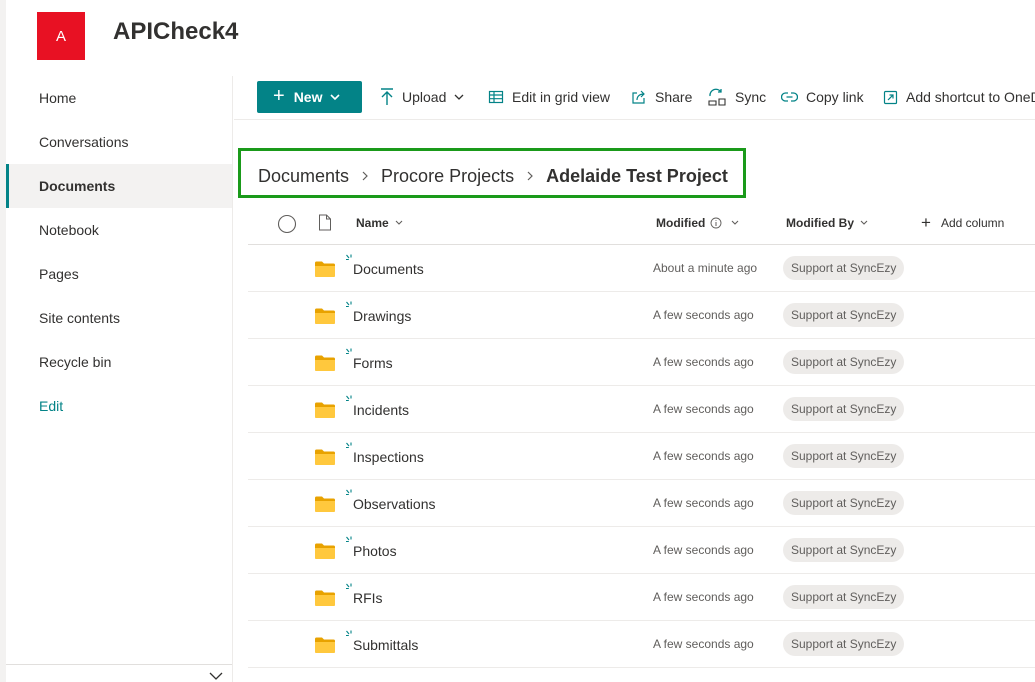 Image resolution: width=1035 pixels, height=682 pixels. Describe the element at coordinates (549, 97) in the screenshot. I see `edit-grid-view-button: Edit in grid view` at that location.